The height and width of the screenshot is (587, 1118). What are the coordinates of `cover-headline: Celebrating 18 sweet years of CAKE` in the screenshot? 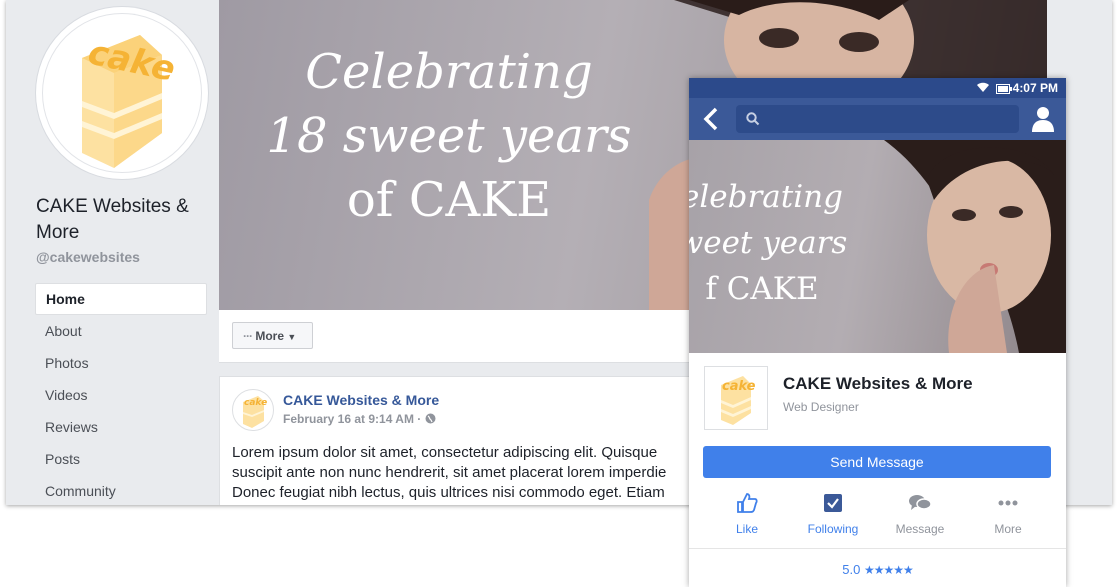 It's located at (449, 136).